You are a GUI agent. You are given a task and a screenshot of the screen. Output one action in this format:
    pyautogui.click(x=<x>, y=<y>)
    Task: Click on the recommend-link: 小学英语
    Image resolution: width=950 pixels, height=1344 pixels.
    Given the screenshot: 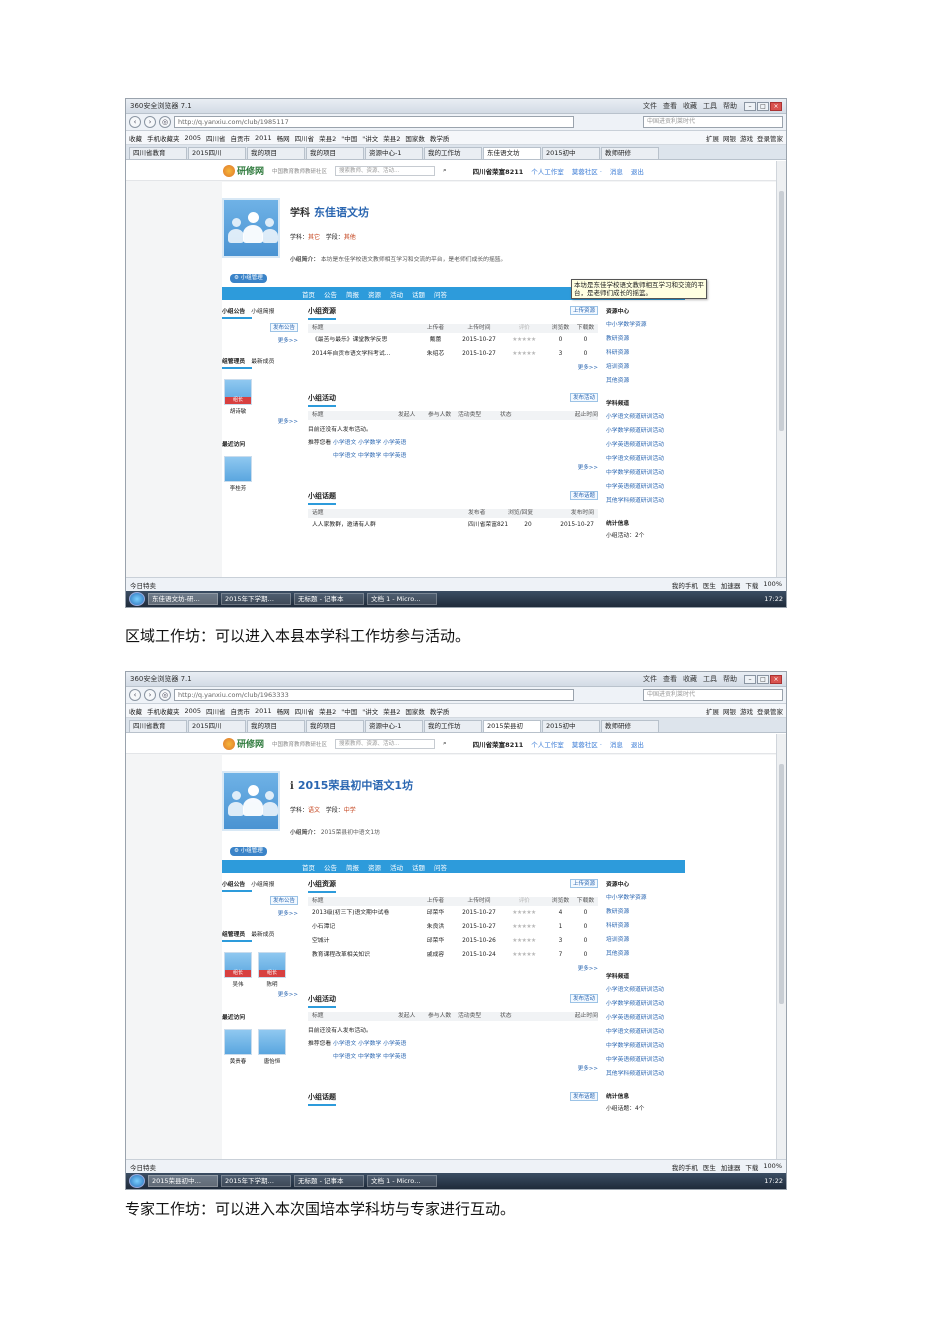 What is the action you would take?
    pyautogui.click(x=394, y=1044)
    